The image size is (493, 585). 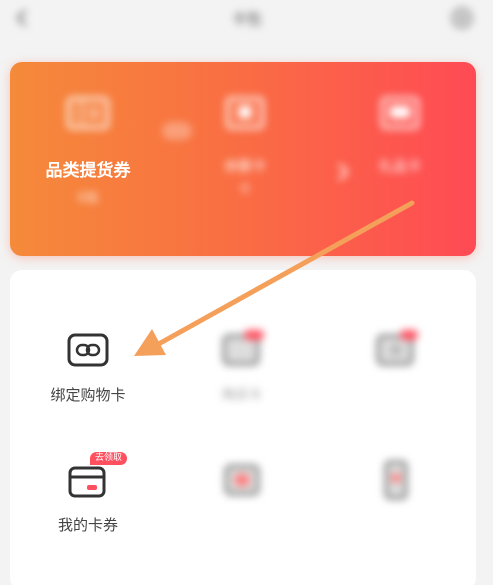 I want to click on bind-card-service: 绑定购物卡, so click(x=88, y=366).